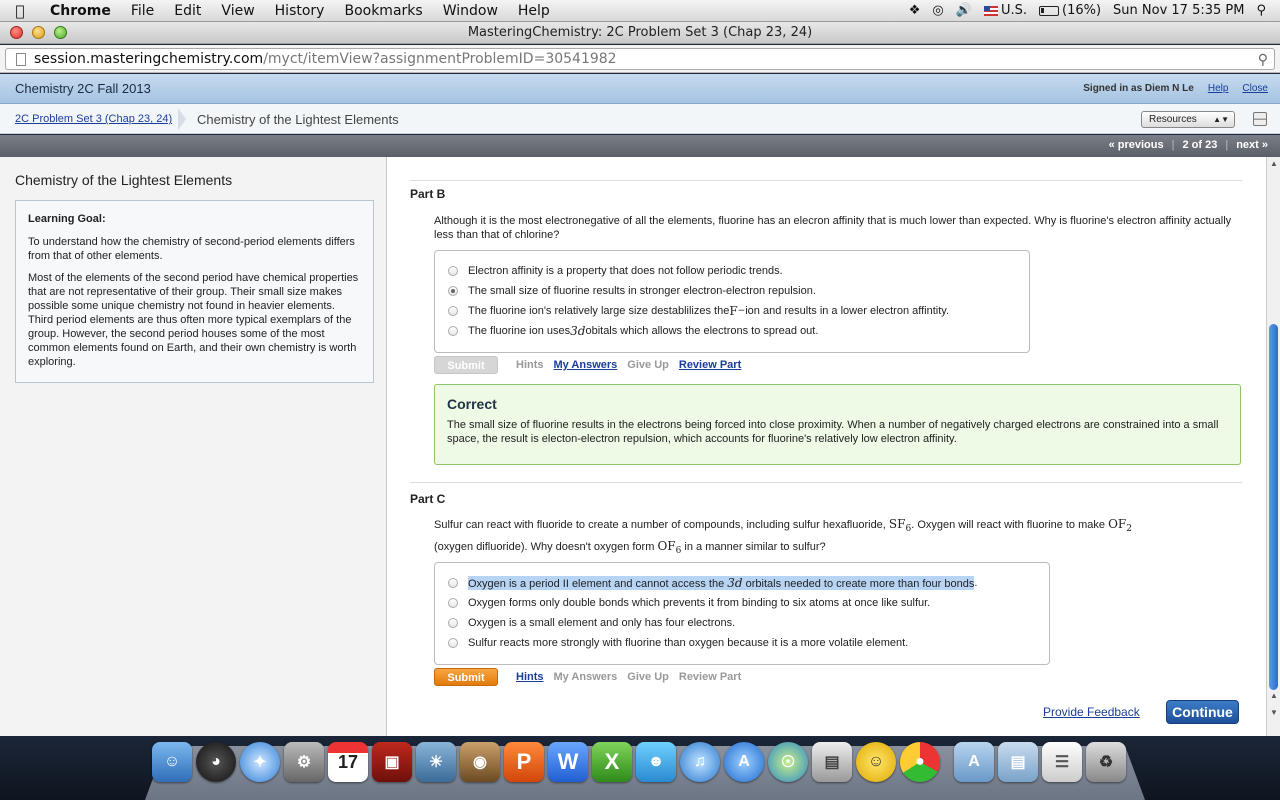  What do you see at coordinates (1049, 10) in the screenshot?
I see `battery-icon` at bounding box center [1049, 10].